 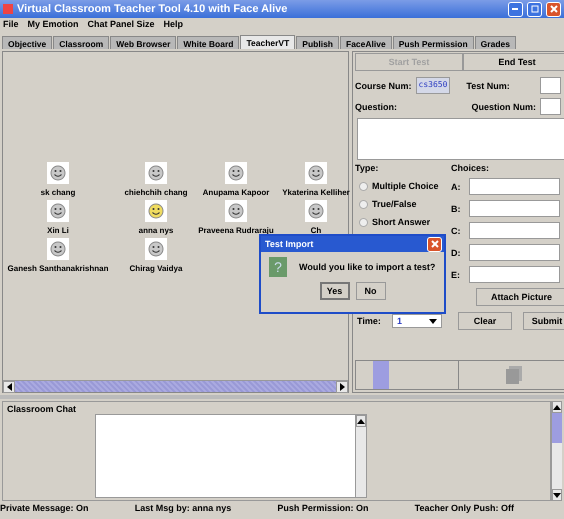 I want to click on choices-label: Choices:, so click(x=470, y=168).